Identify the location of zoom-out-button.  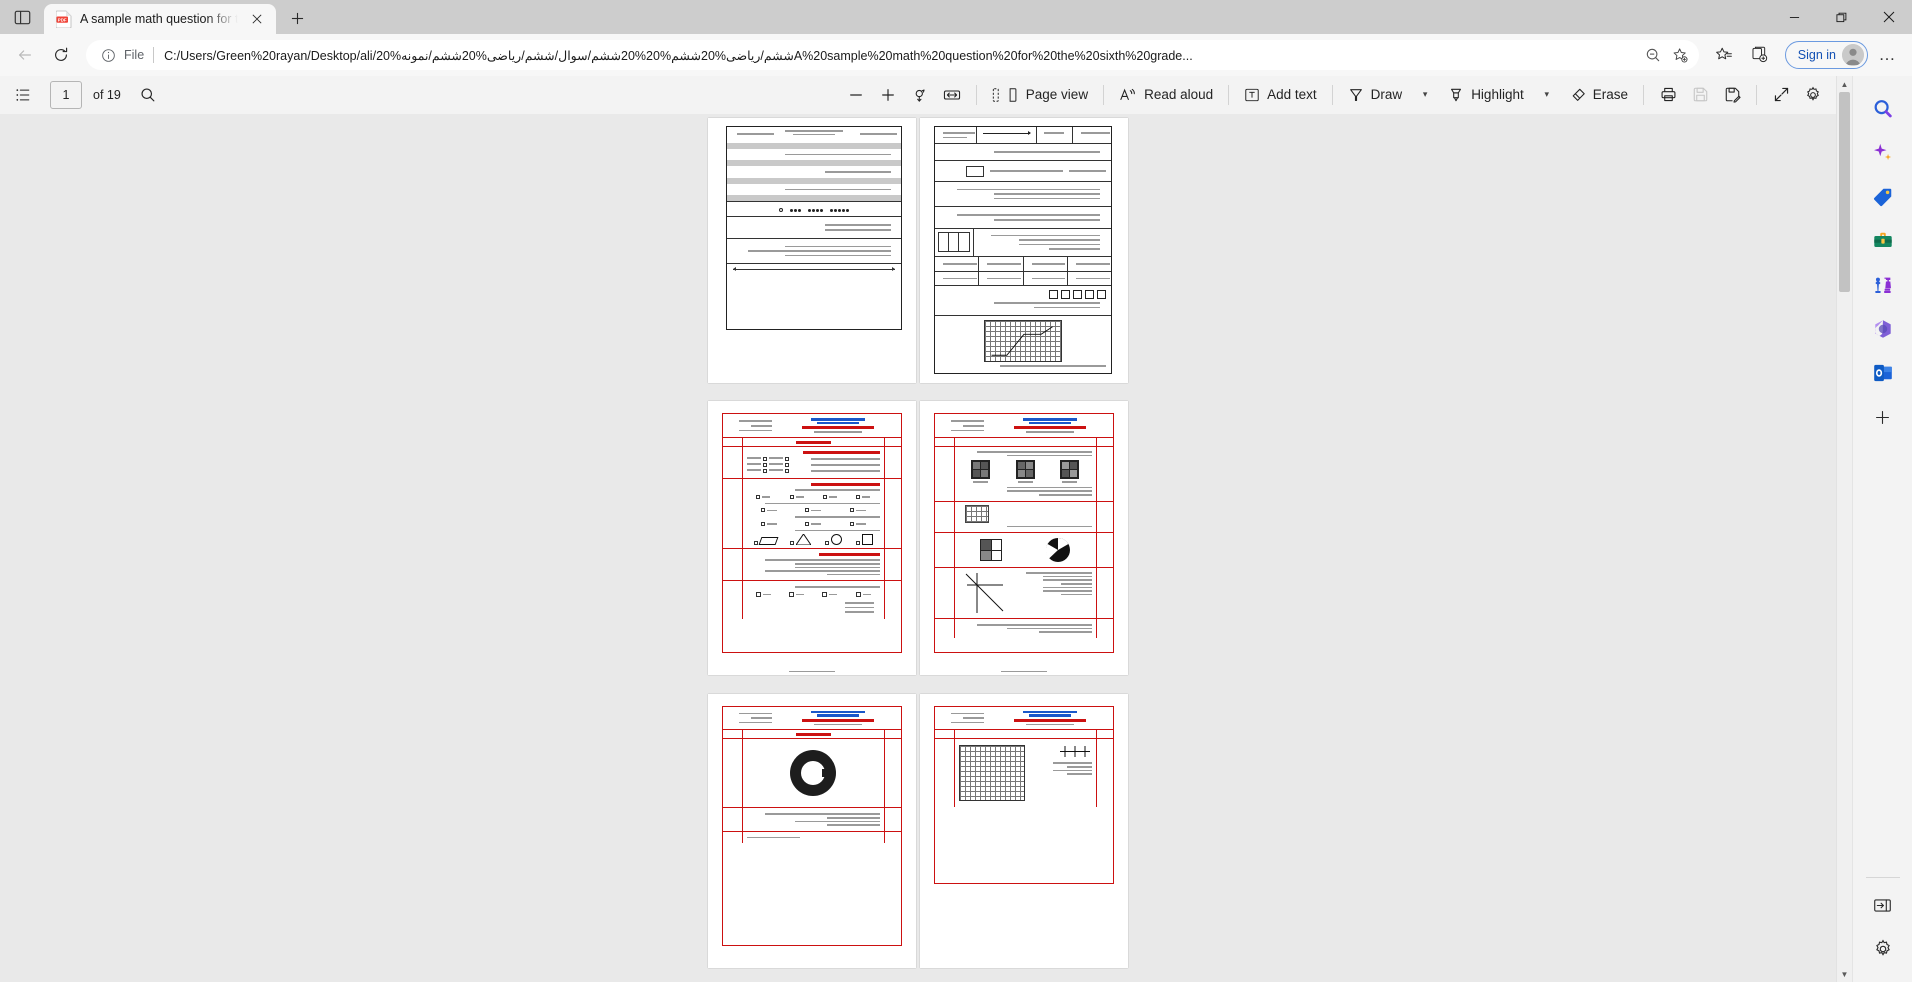
(856, 95).